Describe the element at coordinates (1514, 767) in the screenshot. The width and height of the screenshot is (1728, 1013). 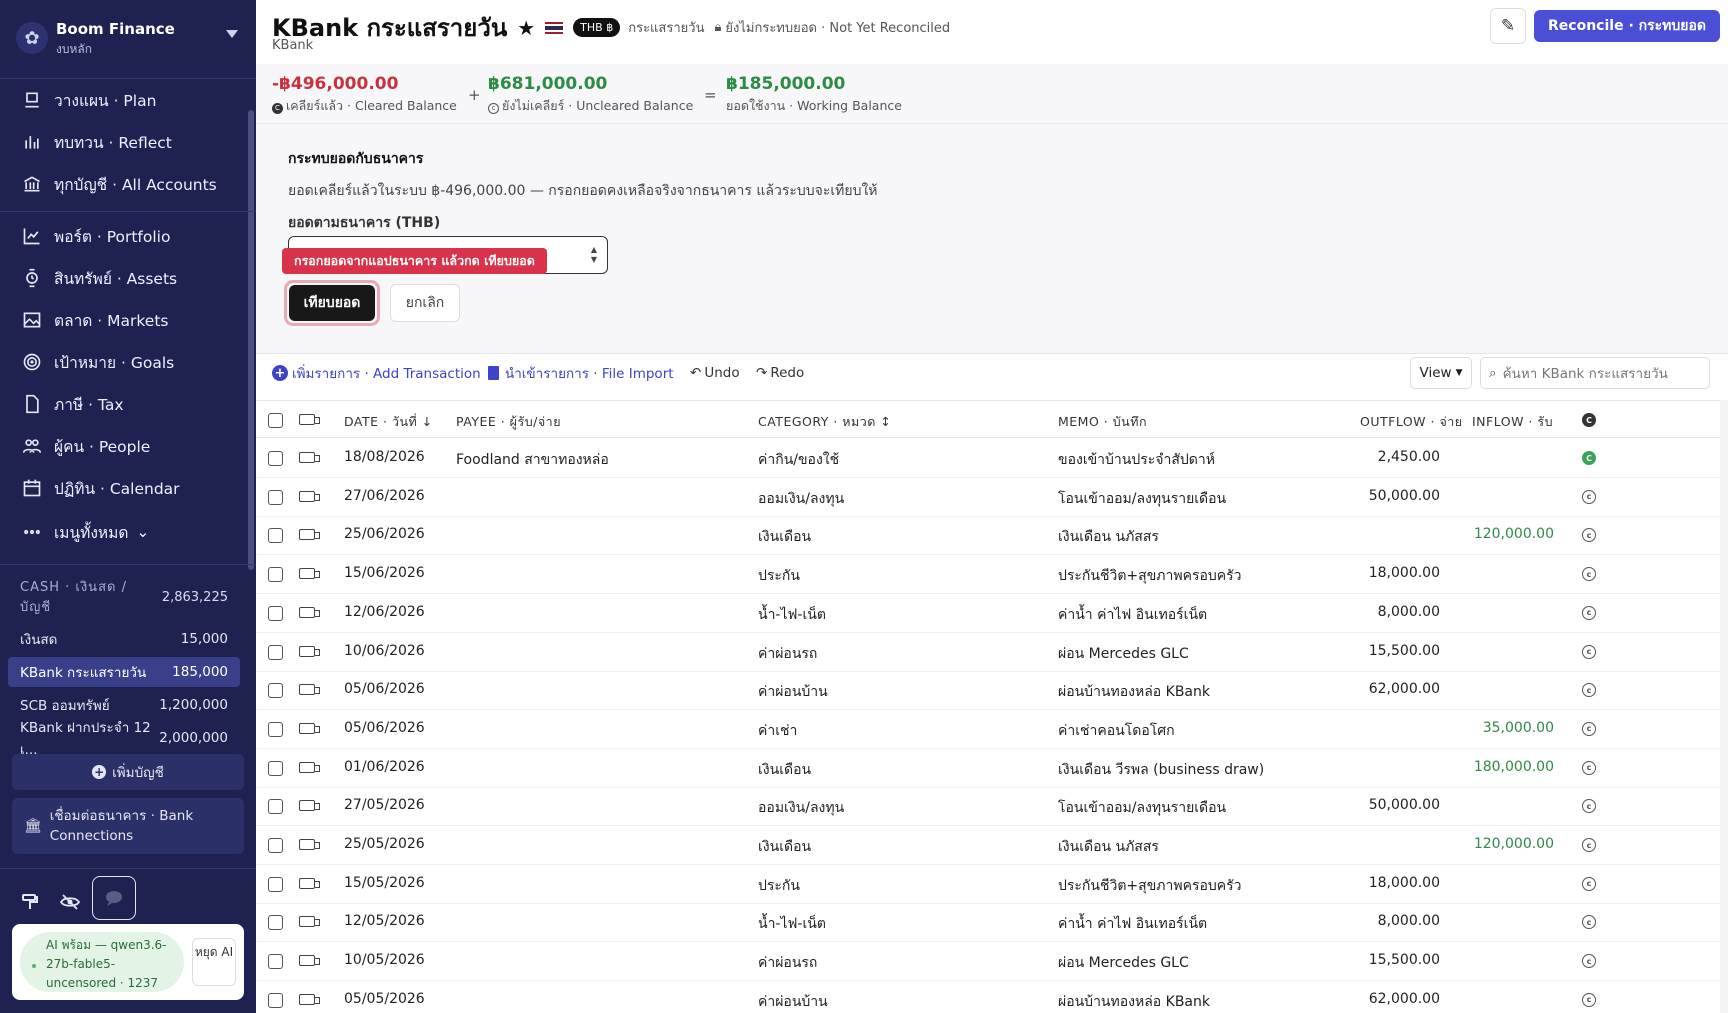
I see `inflow-cell: 180,000.00` at that location.